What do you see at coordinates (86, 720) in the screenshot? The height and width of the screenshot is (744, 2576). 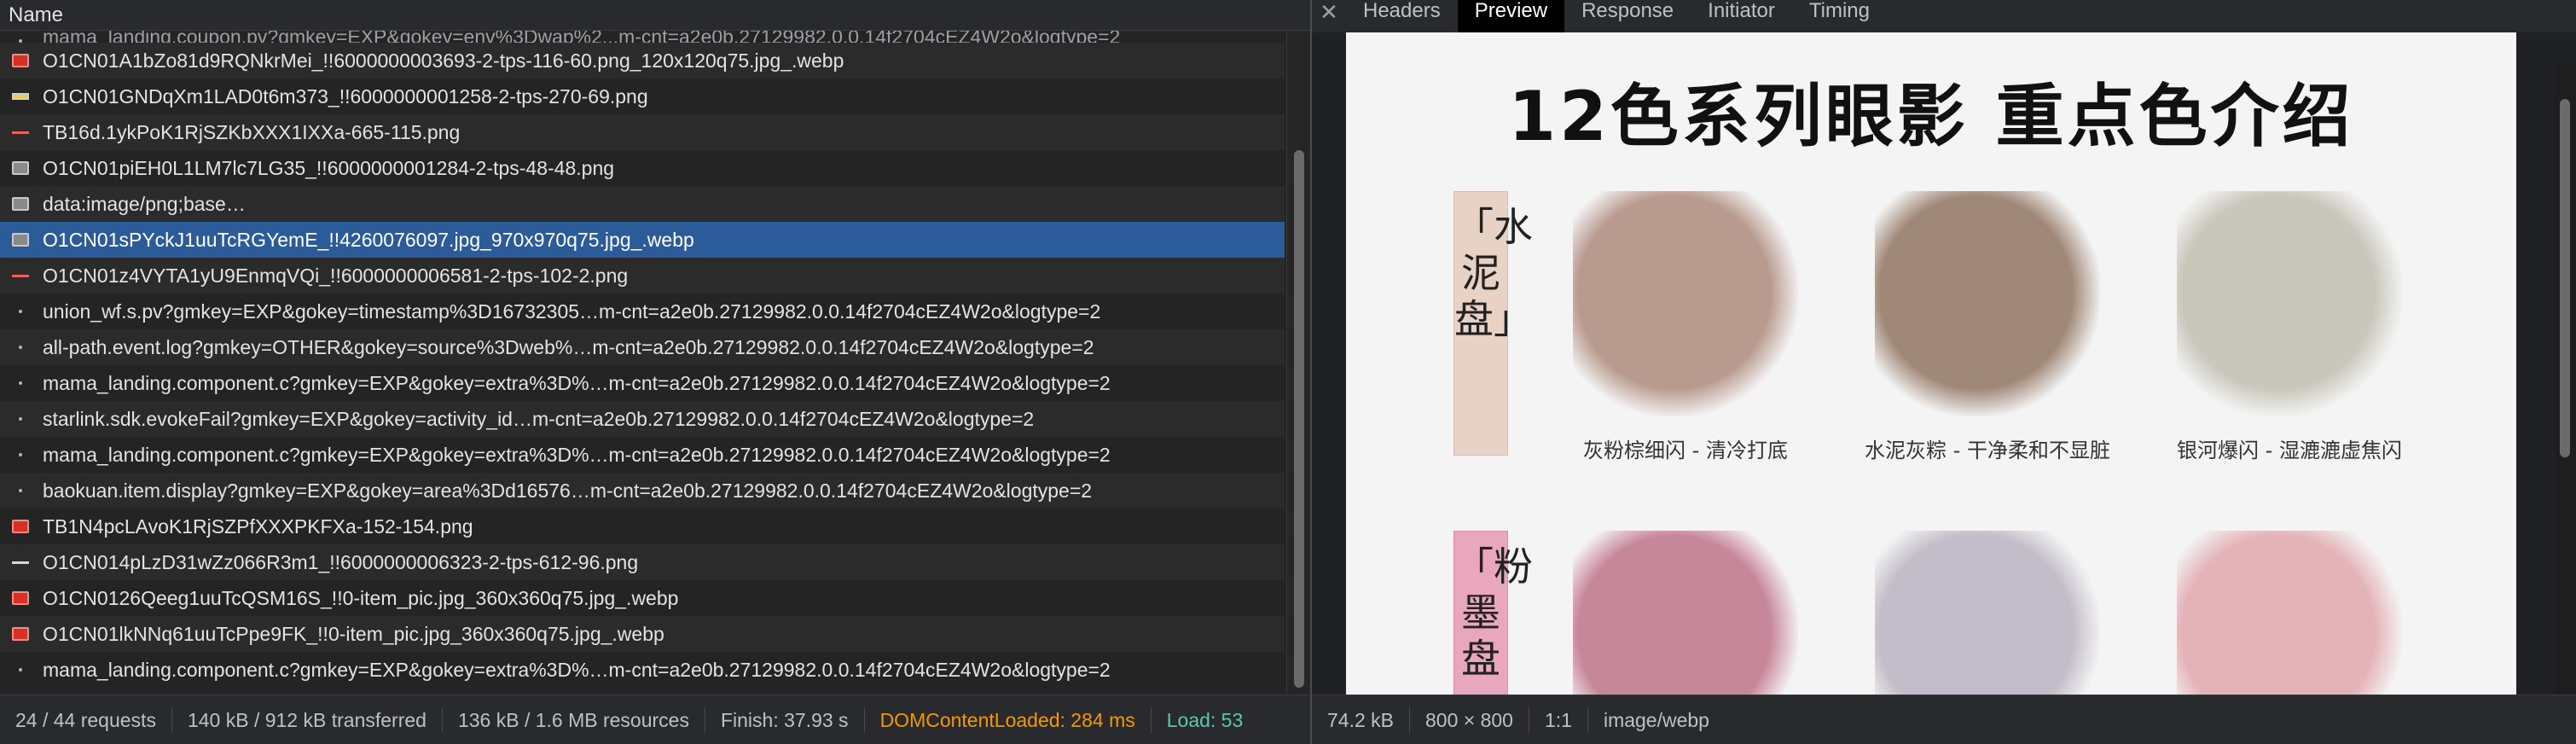 I see `requests-count: 24 / 44 requests` at bounding box center [86, 720].